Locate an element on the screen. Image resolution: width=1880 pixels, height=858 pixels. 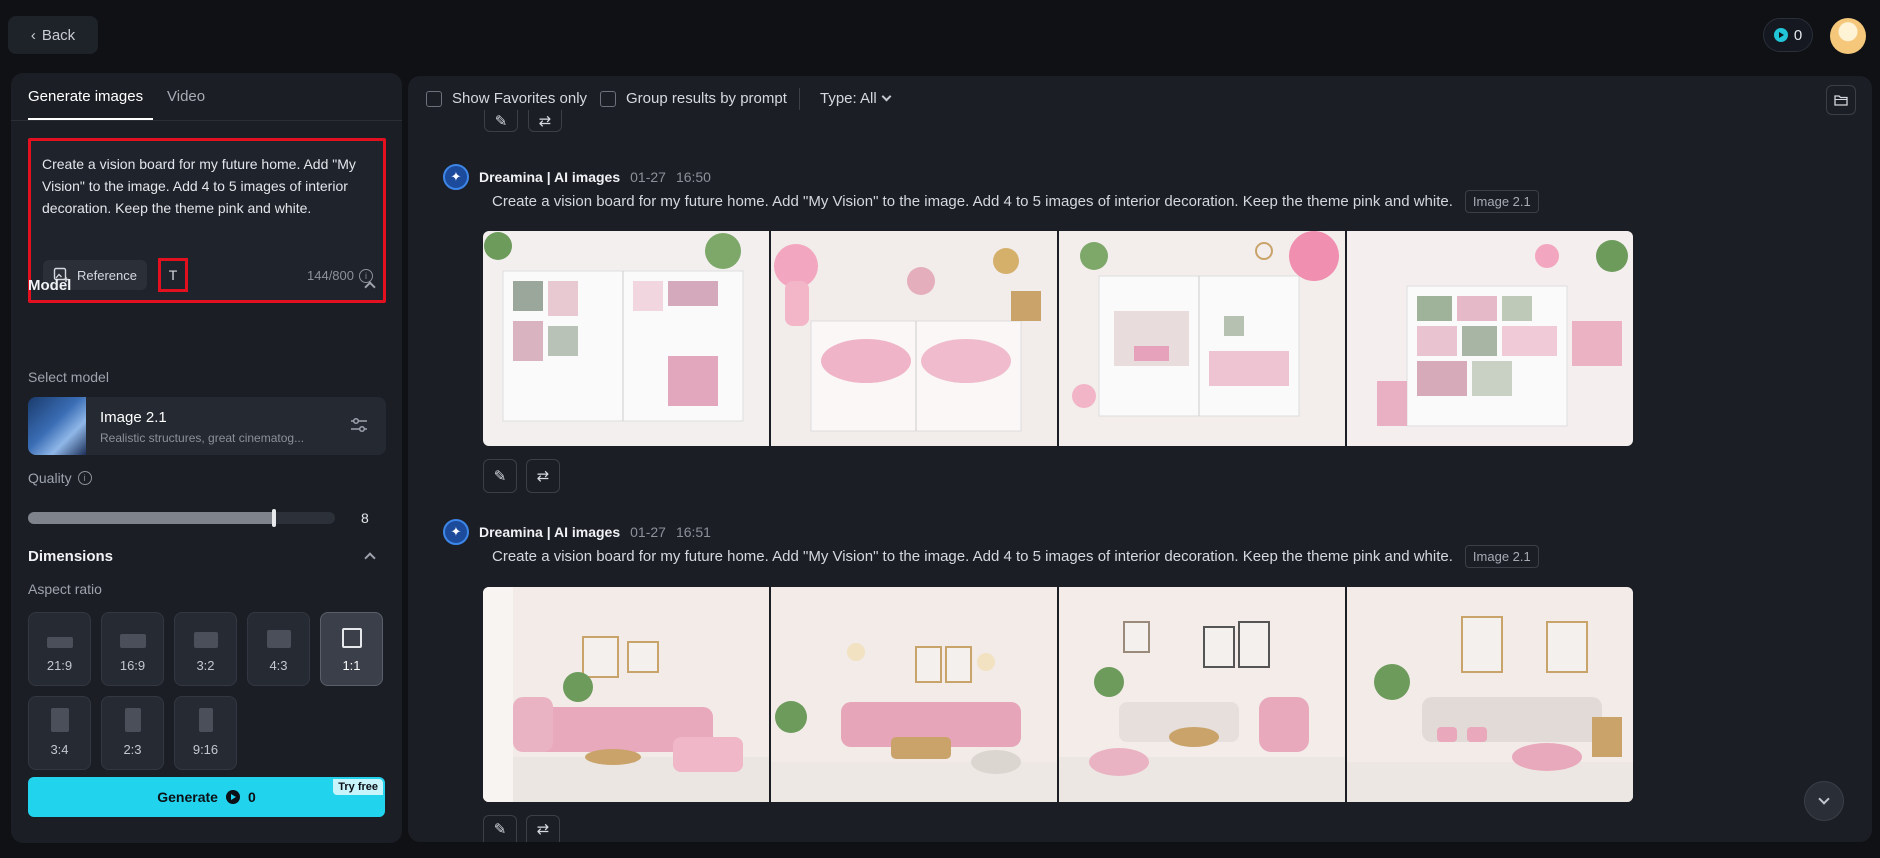
aspect-9-16-button: 9:16 is located at coordinates (205, 733).